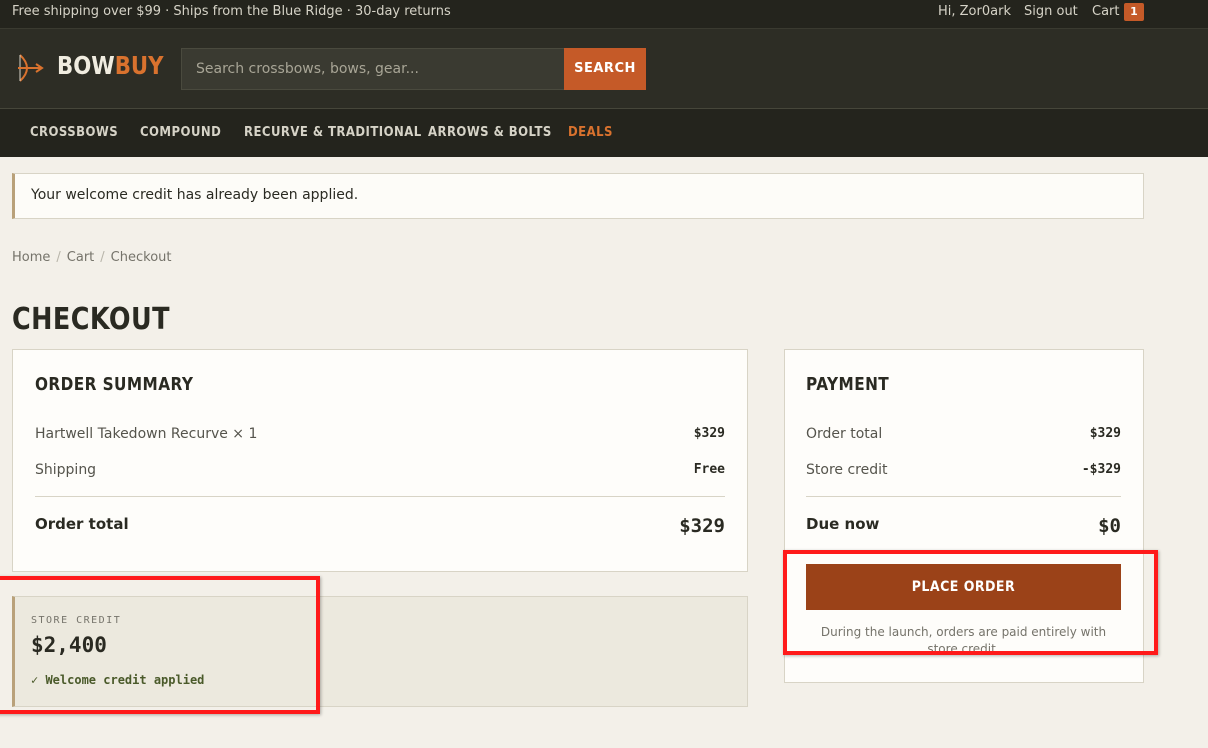  I want to click on order-summary-title: ORDER SUMMARY, so click(114, 384).